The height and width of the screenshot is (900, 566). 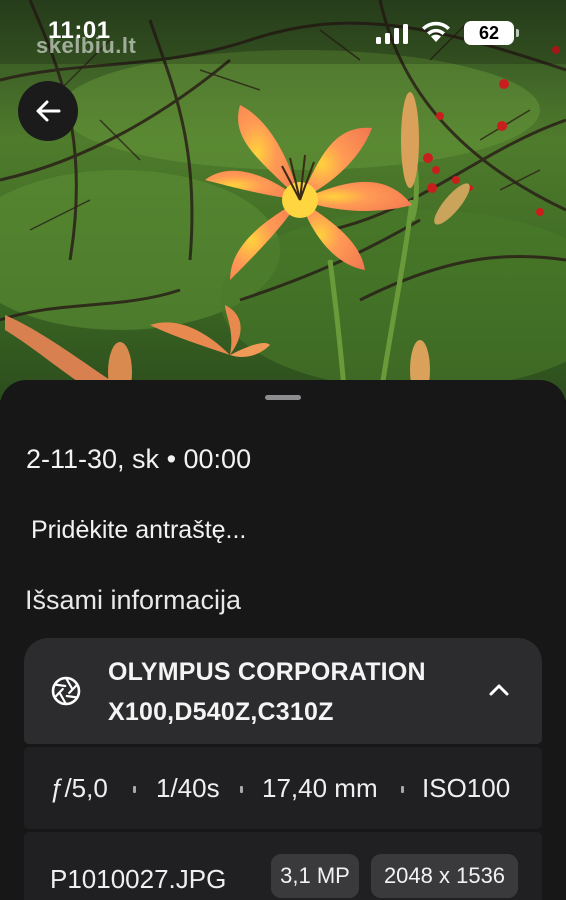 I want to click on aperture-value: ƒ/5,0, so click(x=79, y=788).